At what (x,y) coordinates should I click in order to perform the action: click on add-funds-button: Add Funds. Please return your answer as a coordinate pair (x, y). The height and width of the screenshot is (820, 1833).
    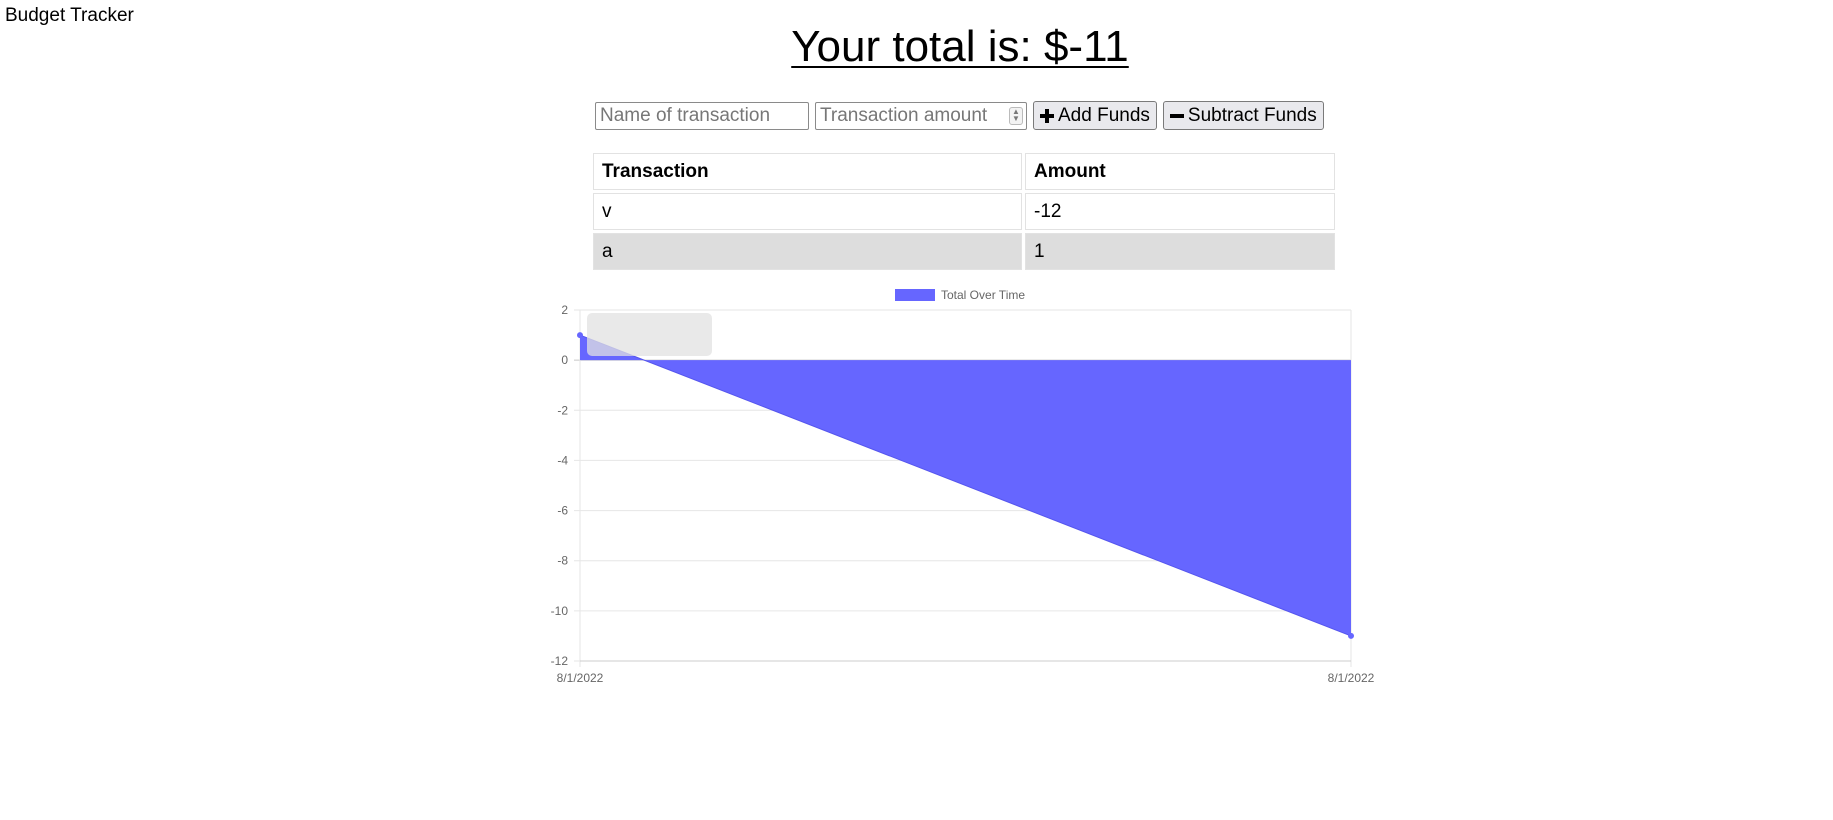
    Looking at the image, I should click on (1095, 115).